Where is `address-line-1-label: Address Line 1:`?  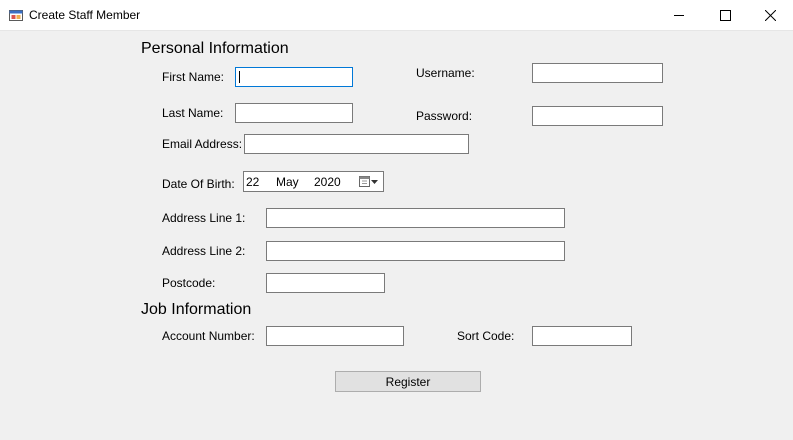
address-line-1-label: Address Line 1: is located at coordinates (204, 218).